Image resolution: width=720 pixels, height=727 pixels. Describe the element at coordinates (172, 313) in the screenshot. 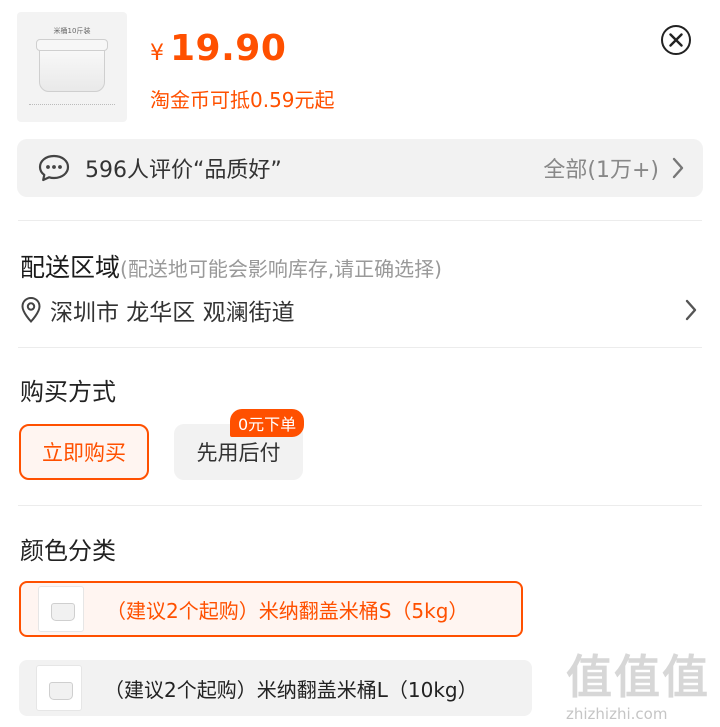

I see `delivery-address: 深圳市 龙华区 观澜街道` at that location.